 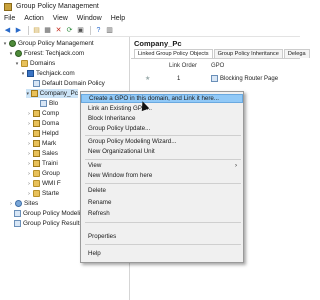 What do you see at coordinates (52, 93) in the screenshot?
I see `tree-company: ▾ Company_Pc` at bounding box center [52, 93].